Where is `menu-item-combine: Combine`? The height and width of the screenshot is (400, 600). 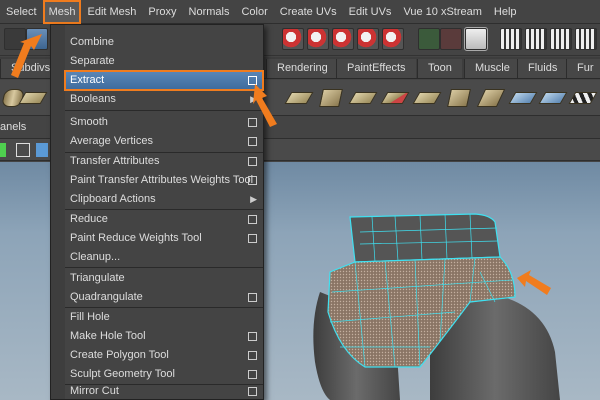 menu-item-combine: Combine is located at coordinates (164, 42).